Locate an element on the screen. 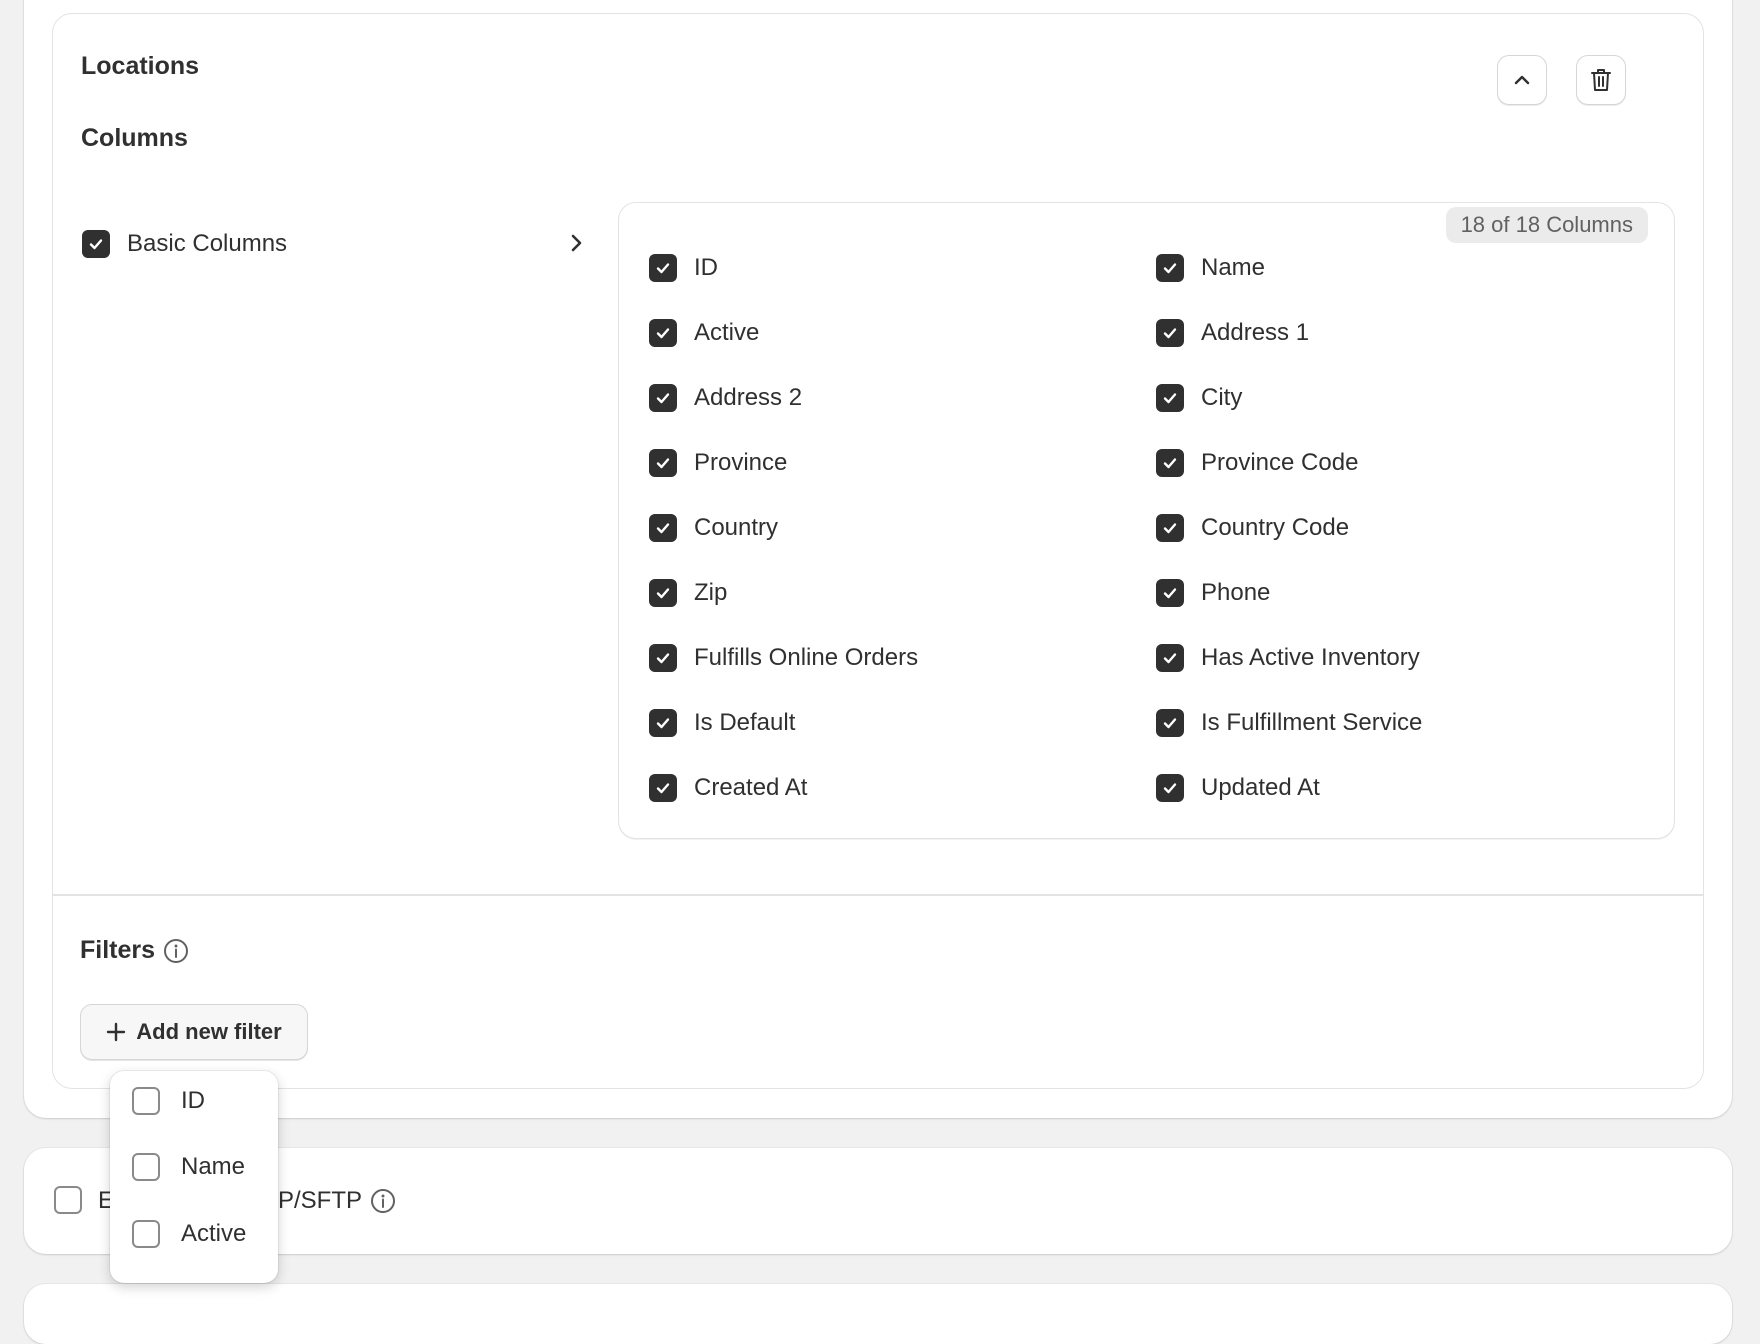  column-option: Country Code is located at coordinates (1376, 528).